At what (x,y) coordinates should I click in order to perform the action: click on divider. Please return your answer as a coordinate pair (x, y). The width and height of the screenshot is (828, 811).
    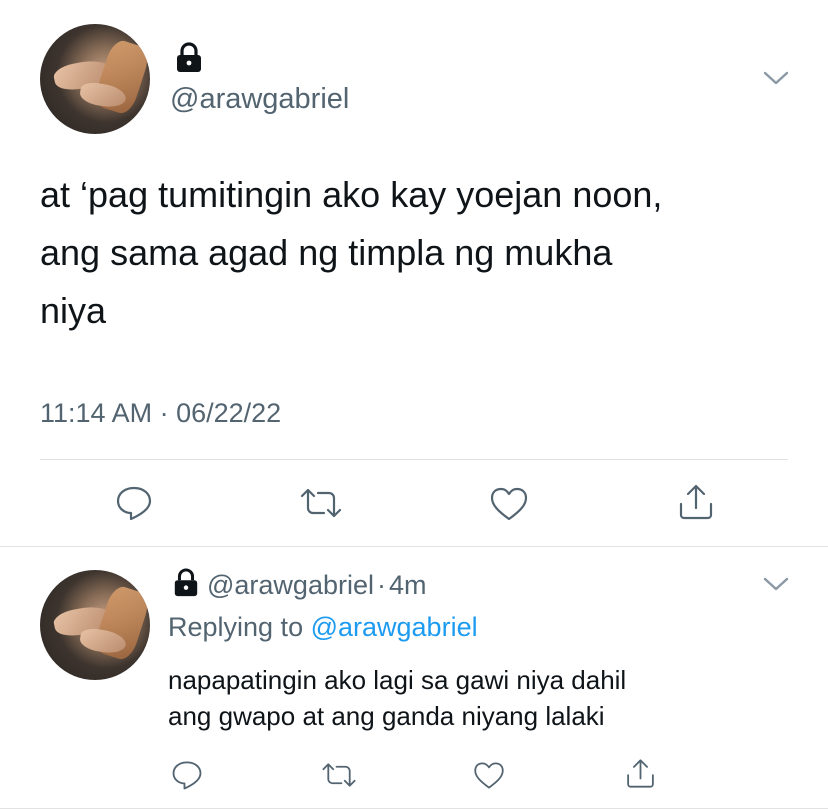
    Looking at the image, I should click on (414, 459).